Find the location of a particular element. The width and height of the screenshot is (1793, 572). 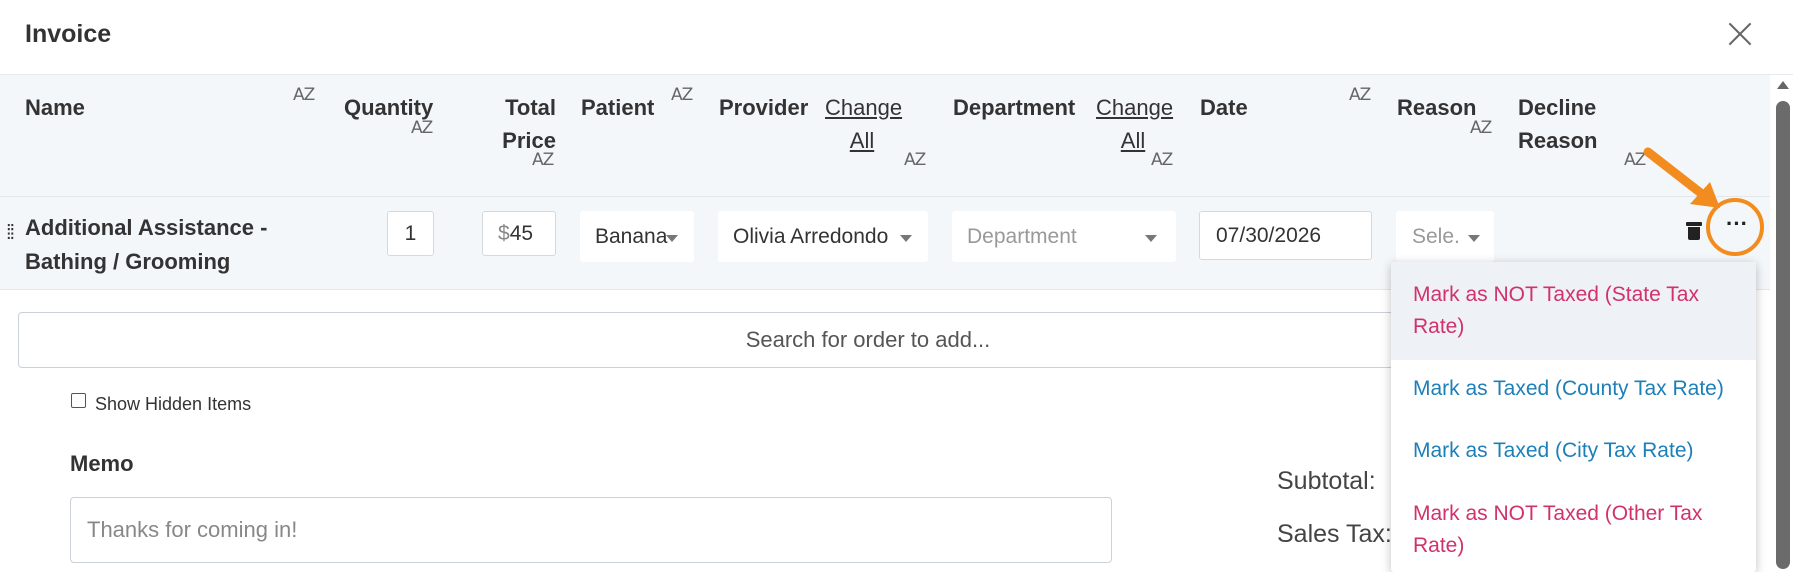

menu-item-not-taxed-other: Mark as NOT Taxed (Other Tax Rate) is located at coordinates (1573, 530).